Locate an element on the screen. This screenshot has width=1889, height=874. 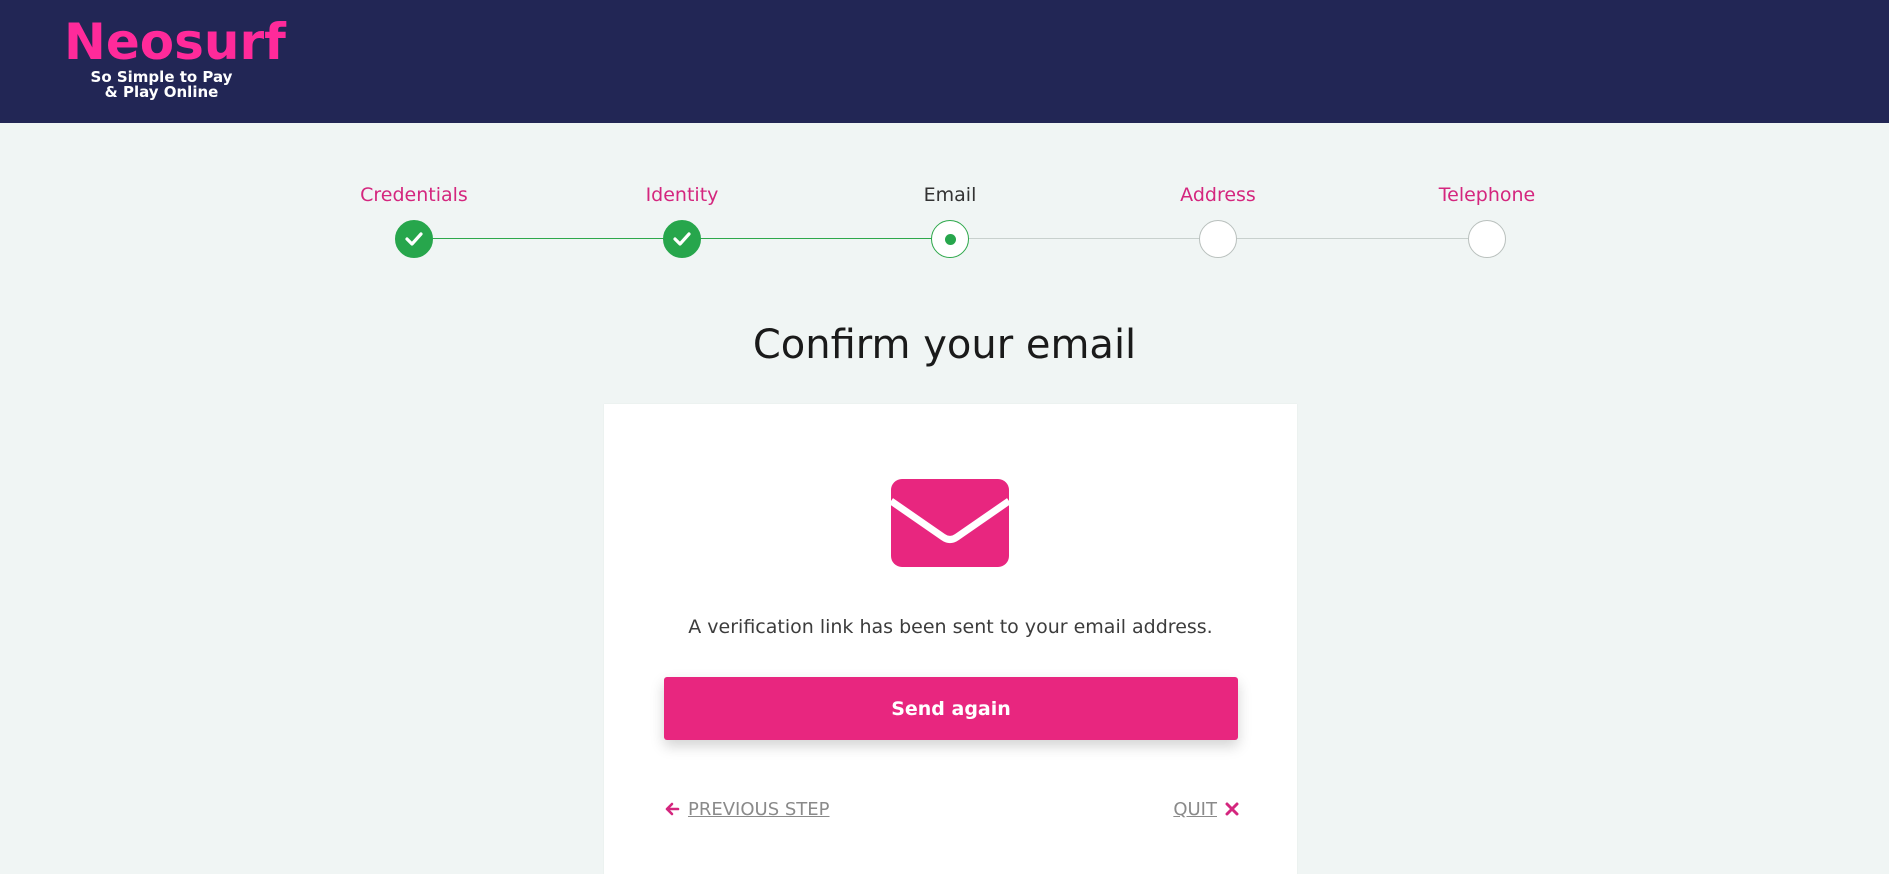
logo-wordmark: Neosurf is located at coordinates (175, 42).